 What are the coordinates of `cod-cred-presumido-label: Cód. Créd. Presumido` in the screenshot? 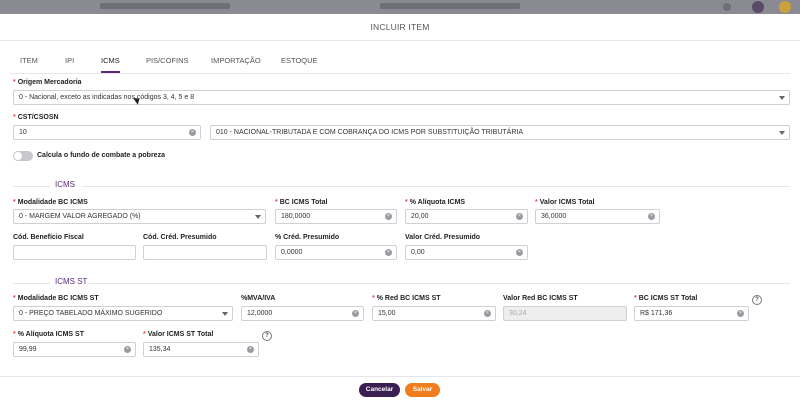 It's located at (180, 237).